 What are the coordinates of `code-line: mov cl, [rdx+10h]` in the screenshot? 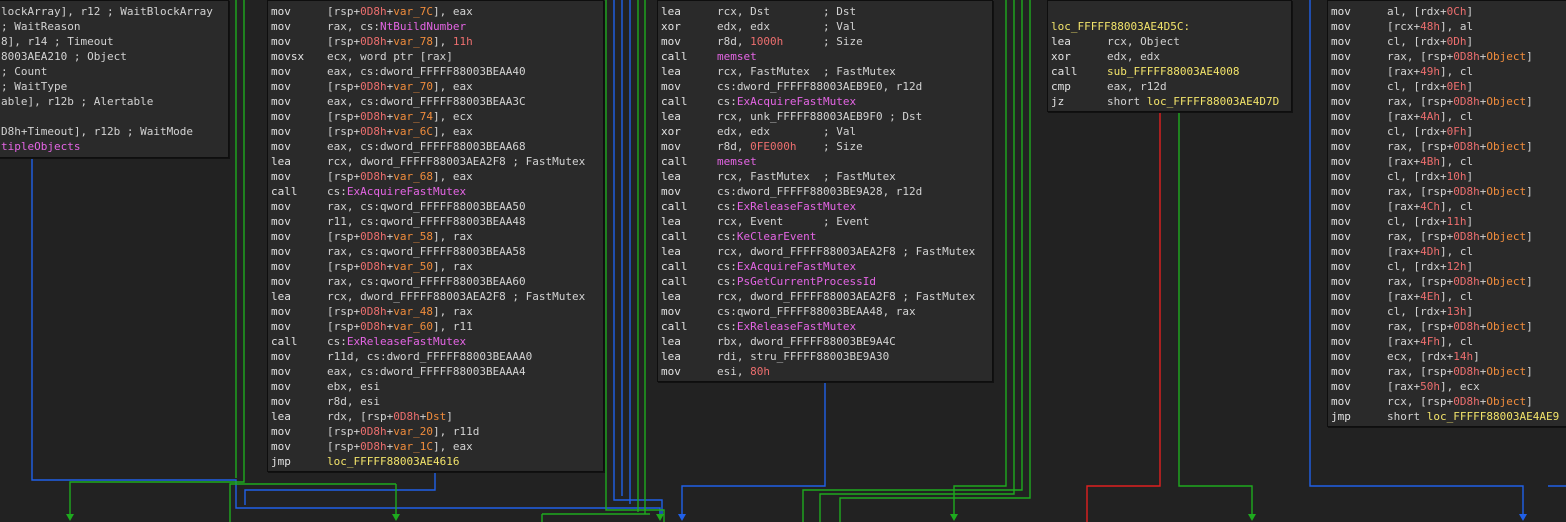 It's located at (1448, 176).